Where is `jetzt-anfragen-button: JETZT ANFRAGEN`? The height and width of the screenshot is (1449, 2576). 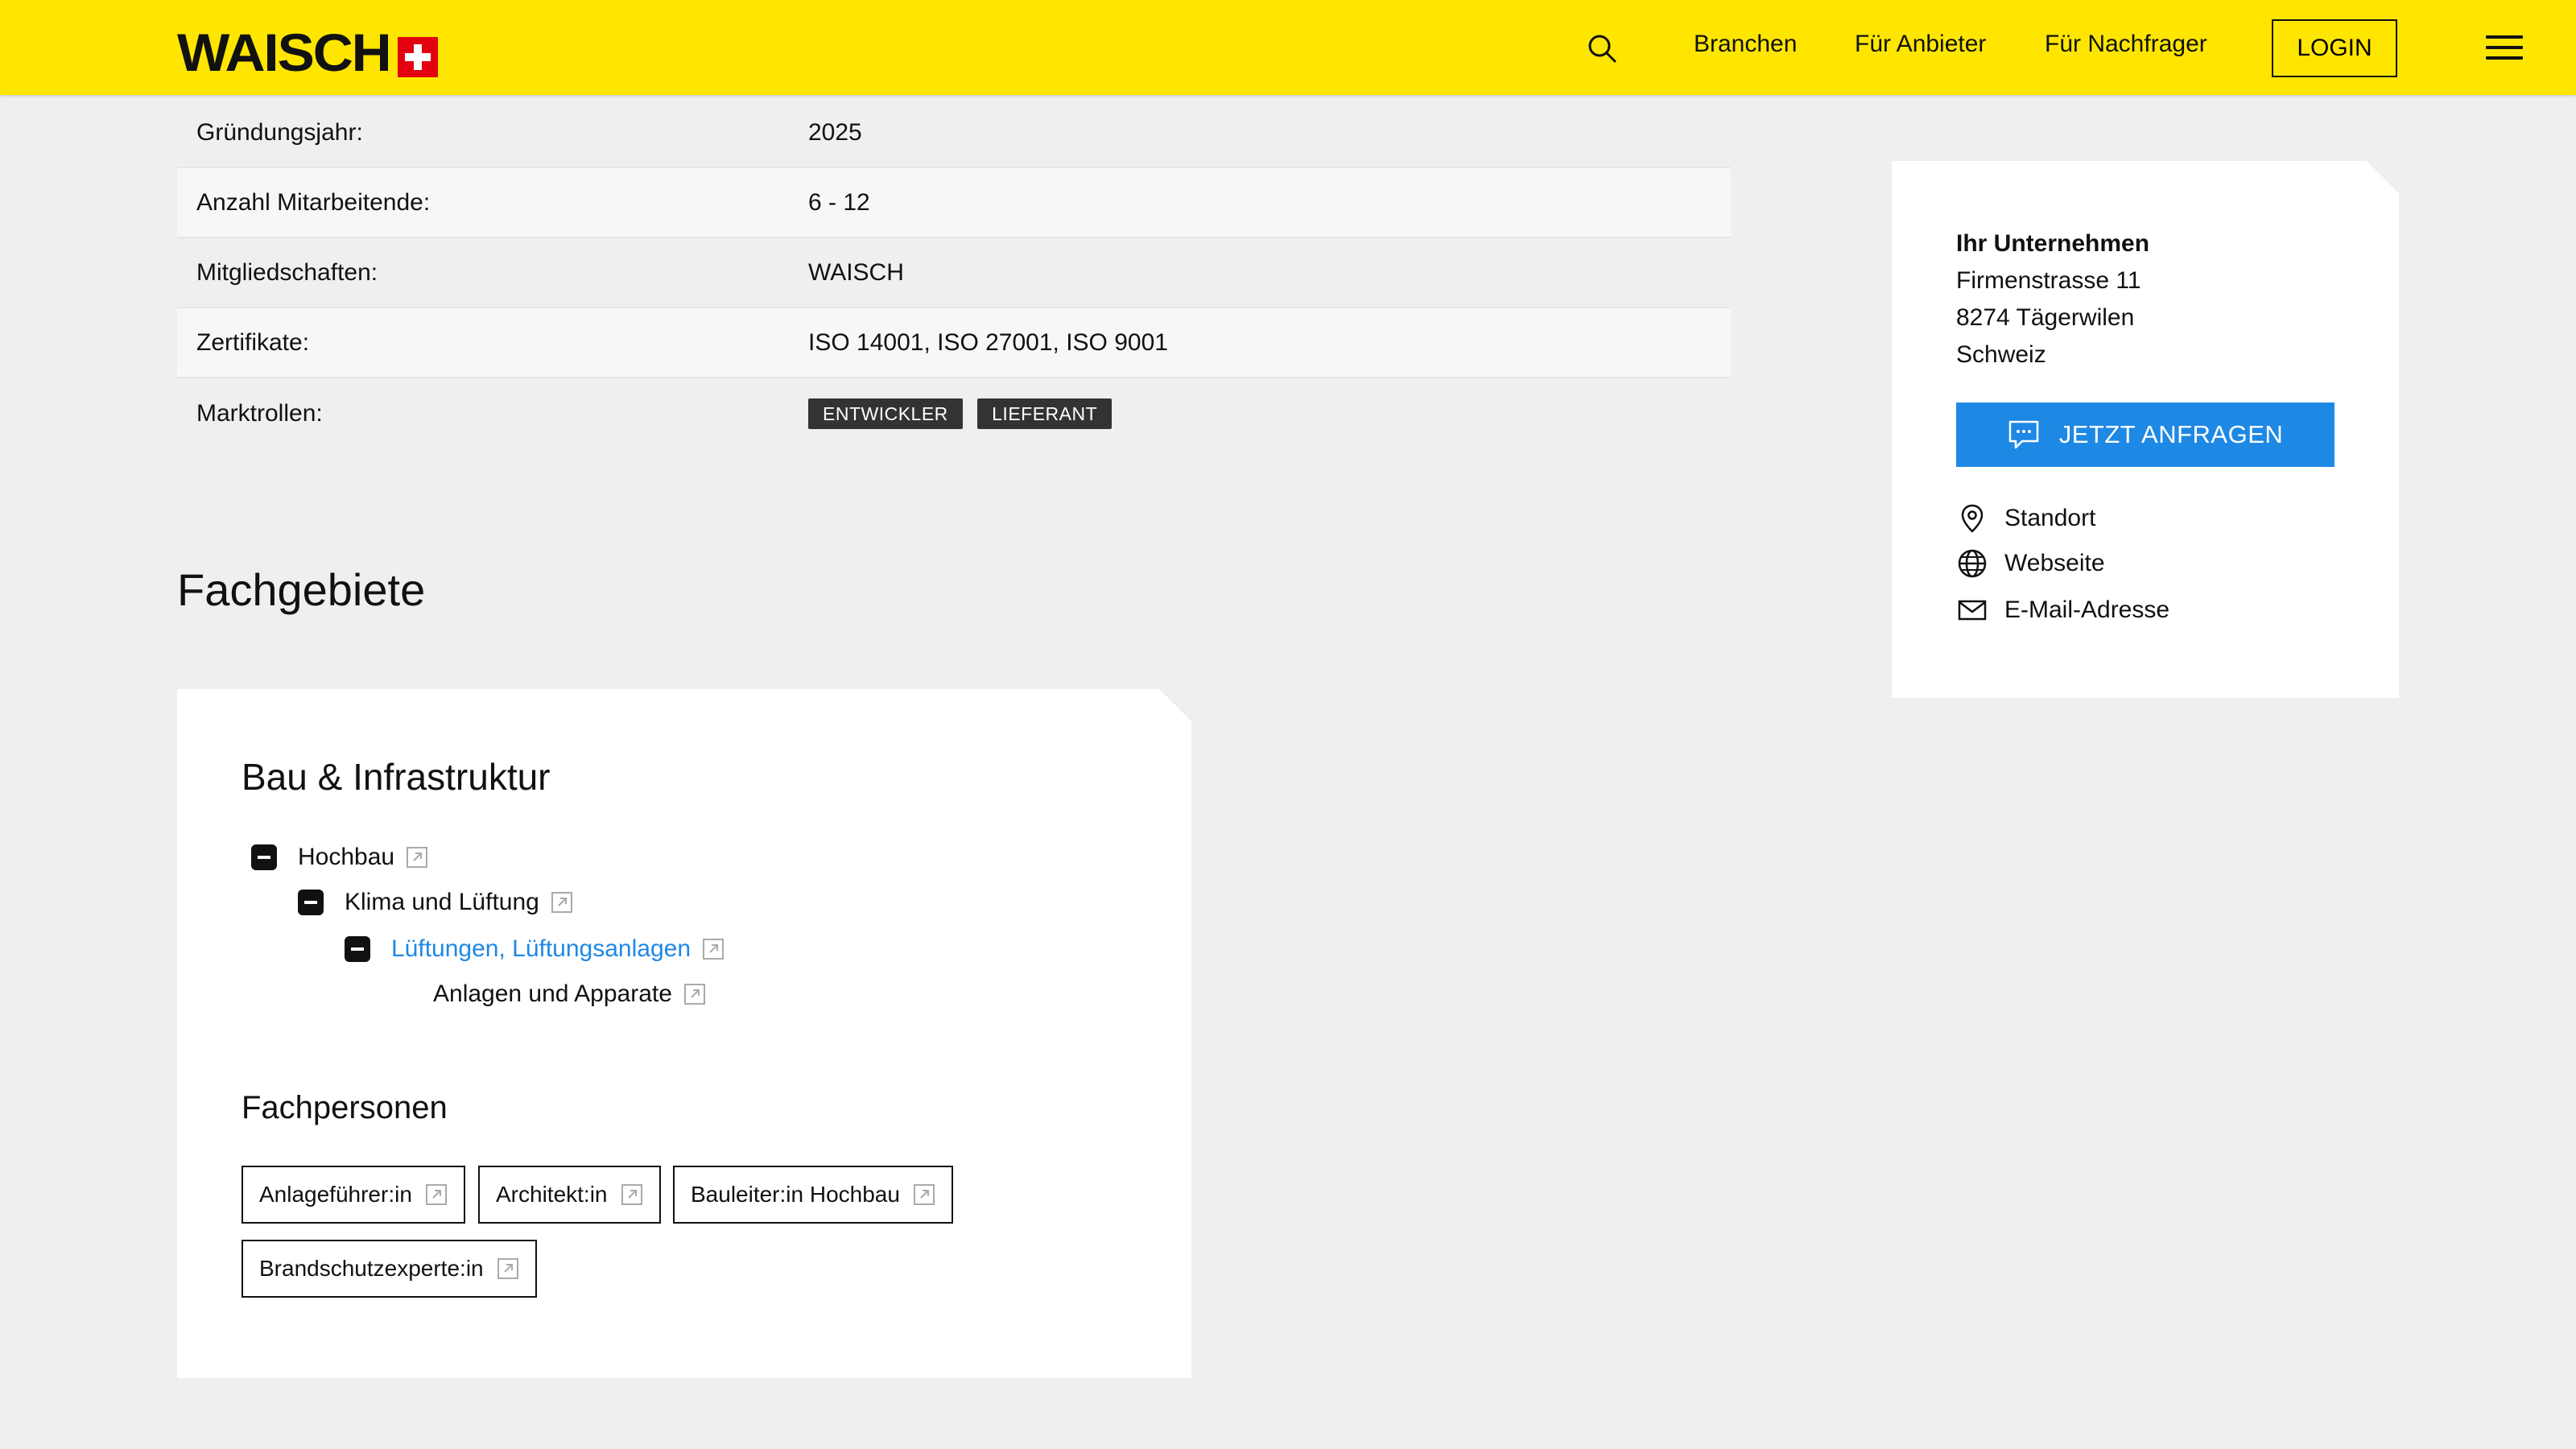
jetzt-anfragen-button: JETZT ANFRAGEN is located at coordinates (2145, 434).